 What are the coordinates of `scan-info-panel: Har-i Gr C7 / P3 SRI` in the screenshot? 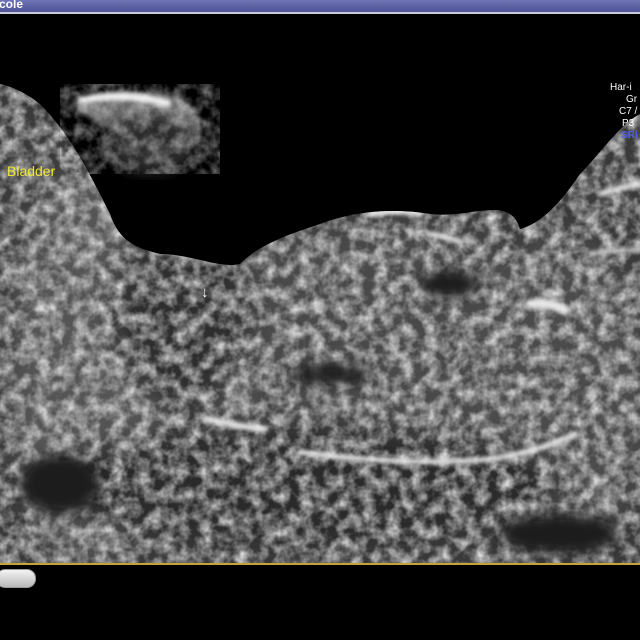 It's located at (620, 112).